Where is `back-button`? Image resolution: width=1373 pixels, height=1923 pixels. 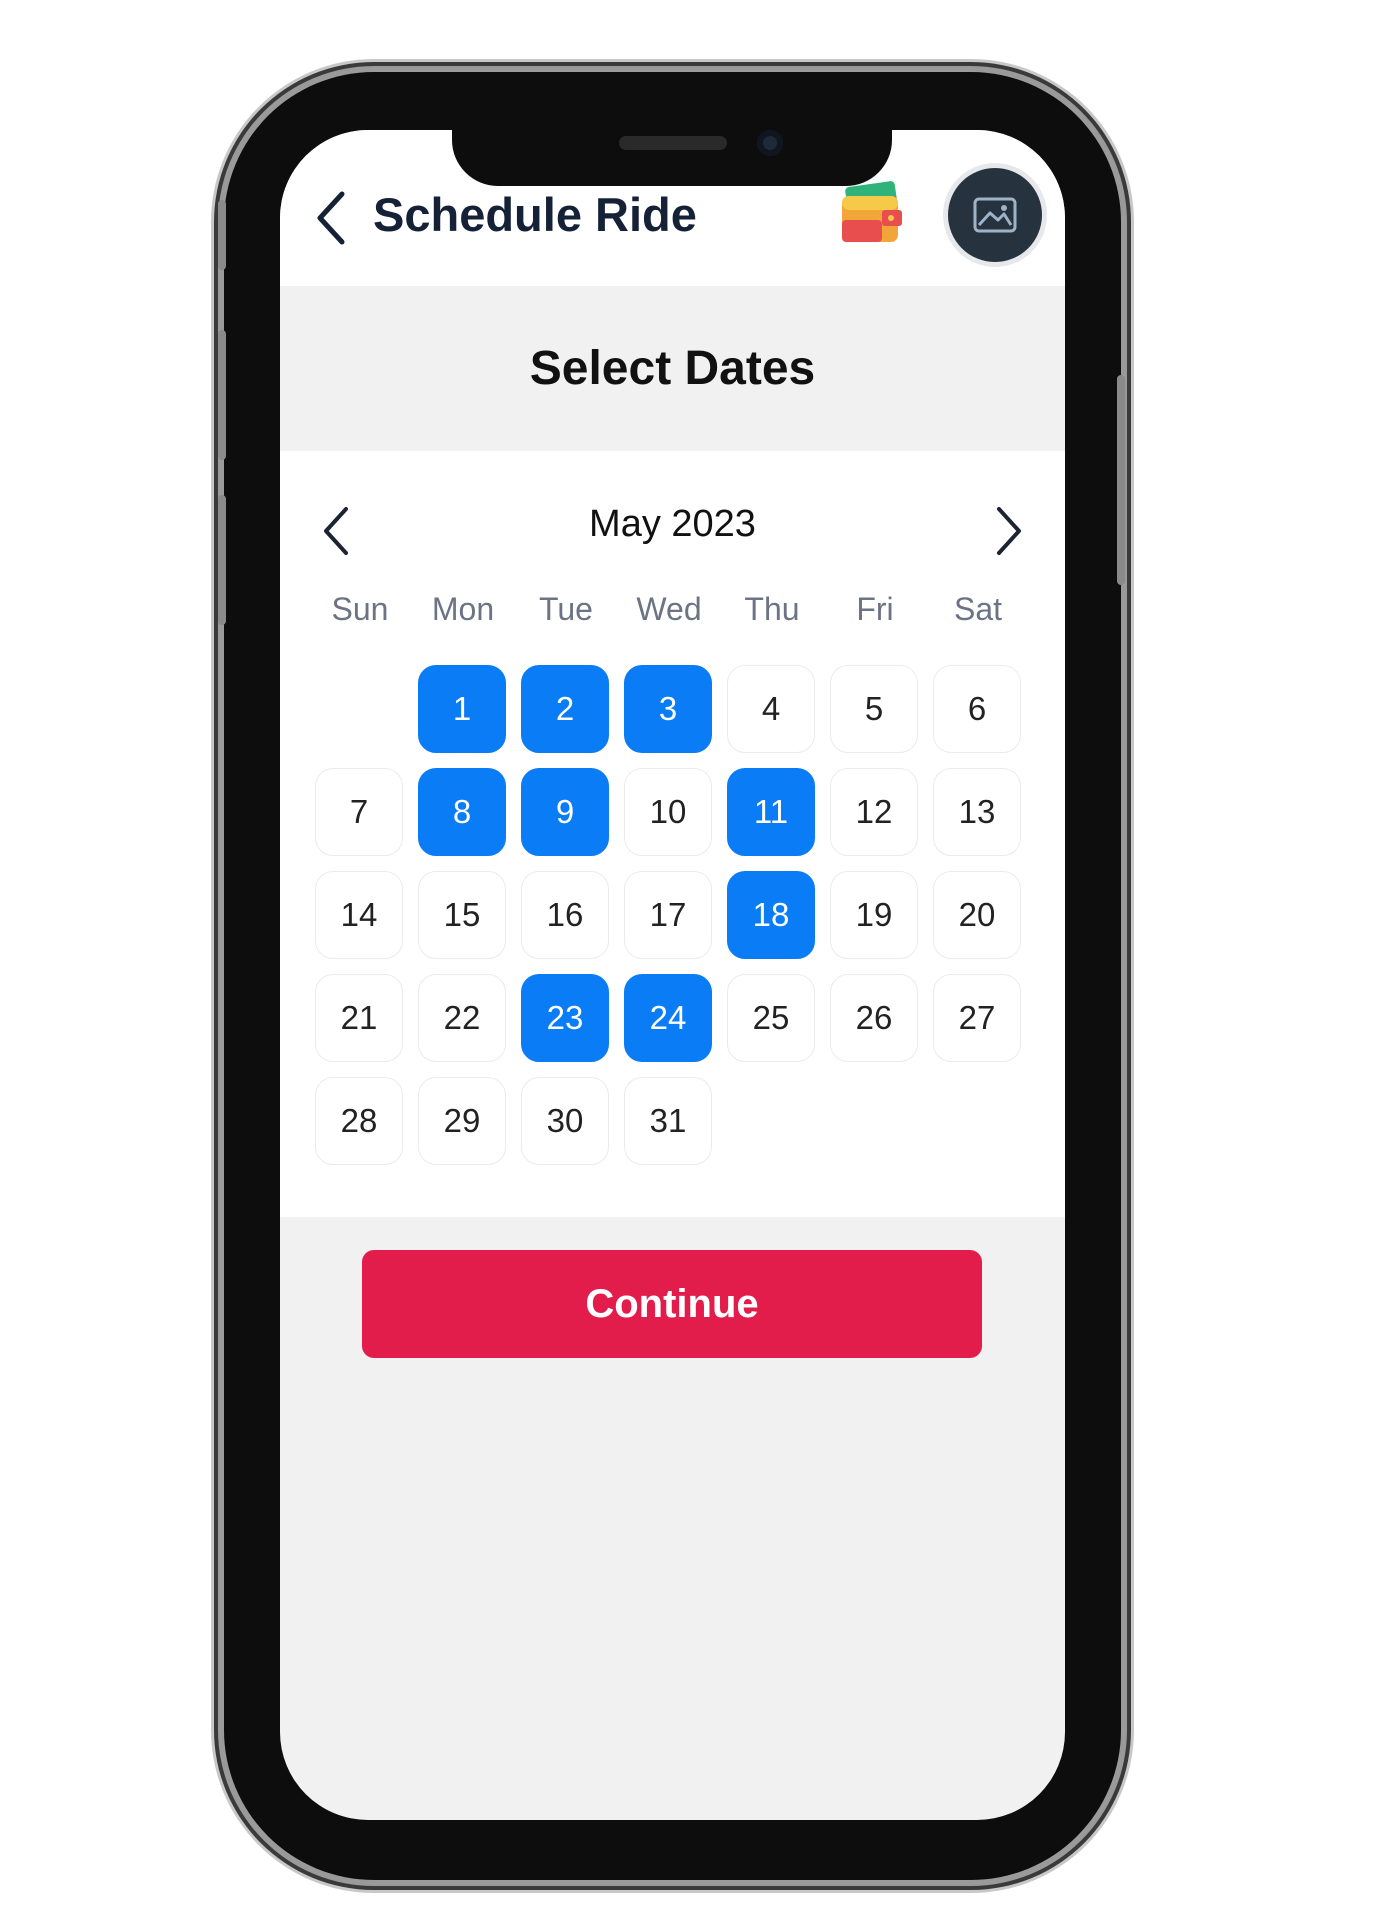
back-button is located at coordinates (332, 218).